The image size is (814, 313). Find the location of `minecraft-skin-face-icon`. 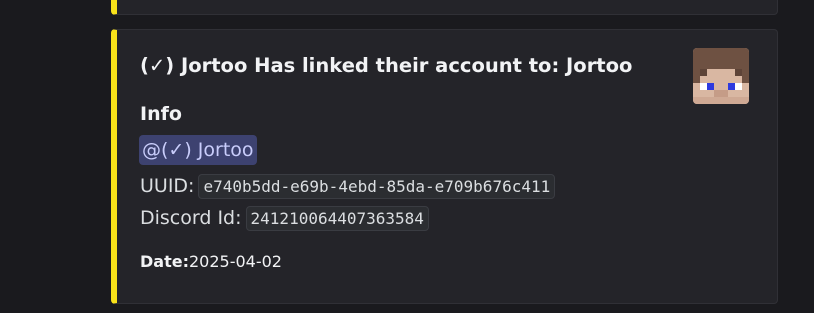

minecraft-skin-face-icon is located at coordinates (721, 76).